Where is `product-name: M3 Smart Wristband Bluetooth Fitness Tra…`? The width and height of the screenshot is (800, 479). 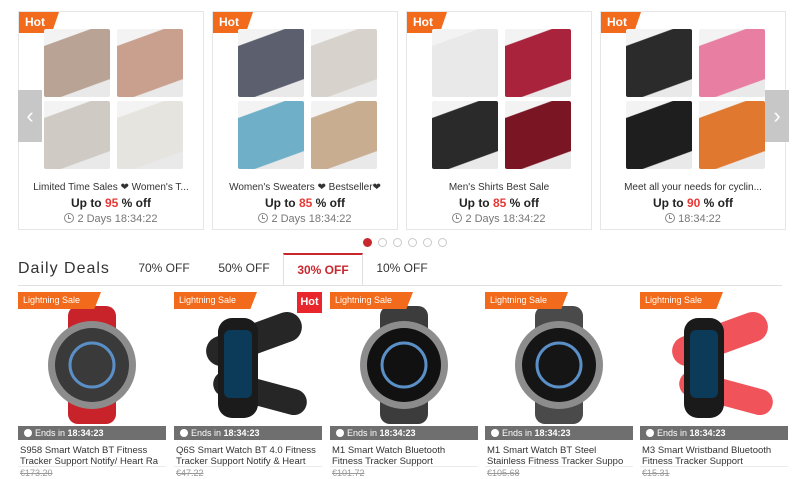 product-name: M3 Smart Wristband Bluetooth Fitness Tra… is located at coordinates (714, 456).